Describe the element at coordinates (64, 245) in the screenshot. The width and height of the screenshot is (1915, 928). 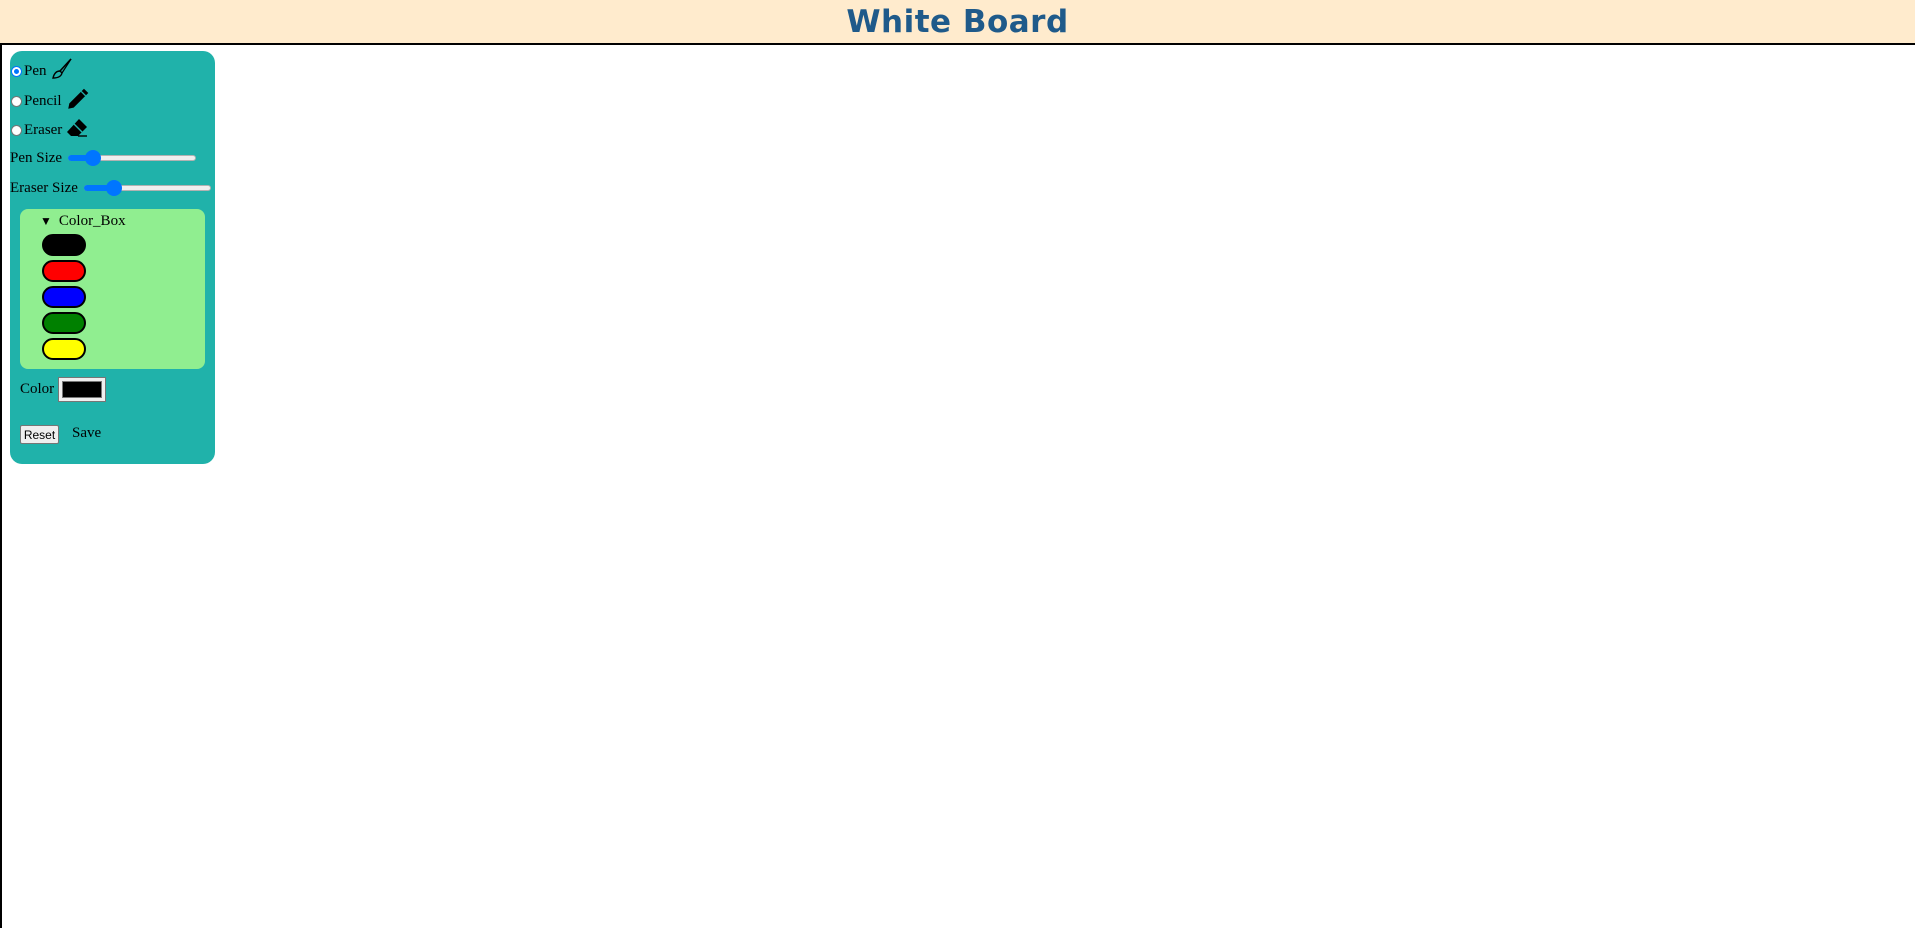
I see `swatch-black` at that location.